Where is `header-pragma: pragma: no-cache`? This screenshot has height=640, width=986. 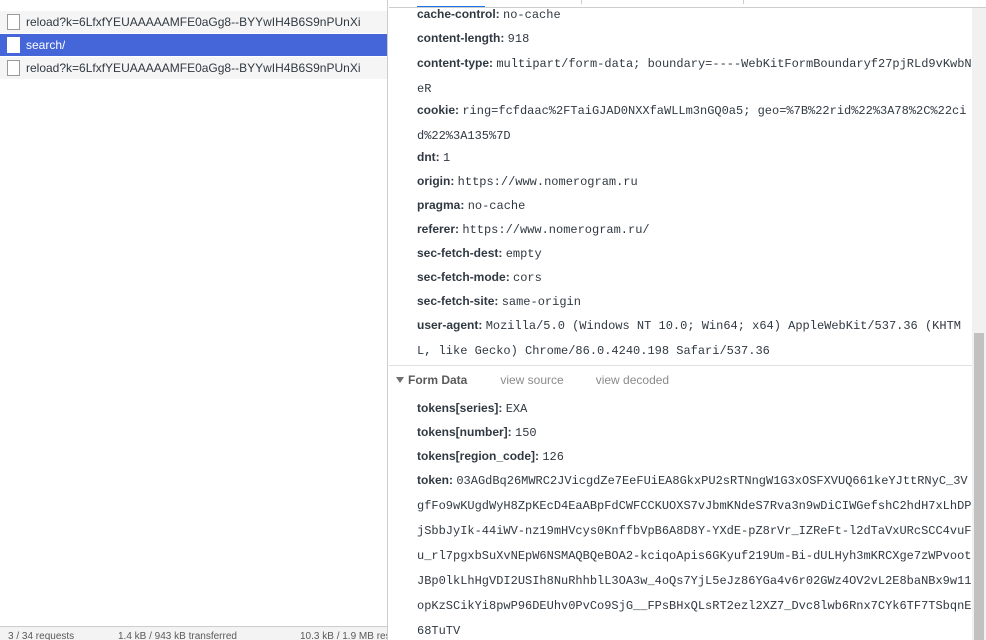 header-pragma: pragma: no-cache is located at coordinates (471, 205).